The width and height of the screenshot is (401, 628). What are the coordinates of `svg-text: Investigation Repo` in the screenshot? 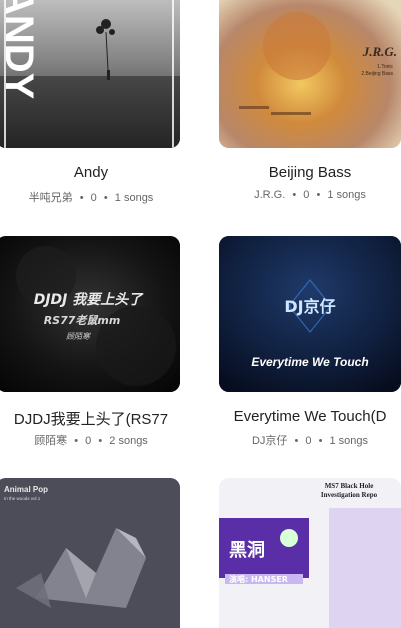 It's located at (349, 495).